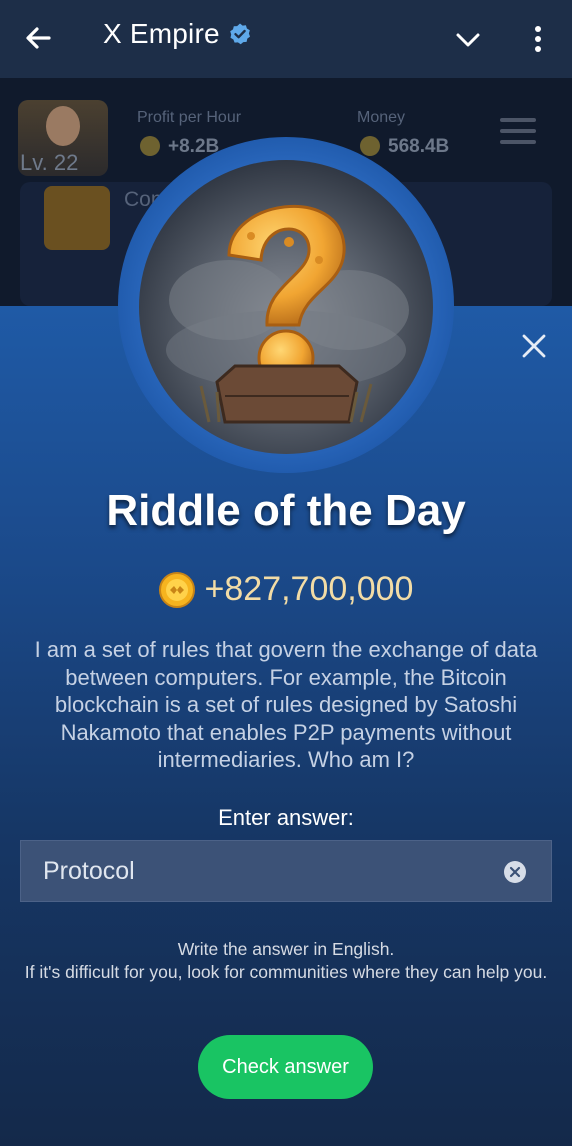 Image resolution: width=572 pixels, height=1146 pixels. I want to click on more-vertical-icon, so click(538, 39).